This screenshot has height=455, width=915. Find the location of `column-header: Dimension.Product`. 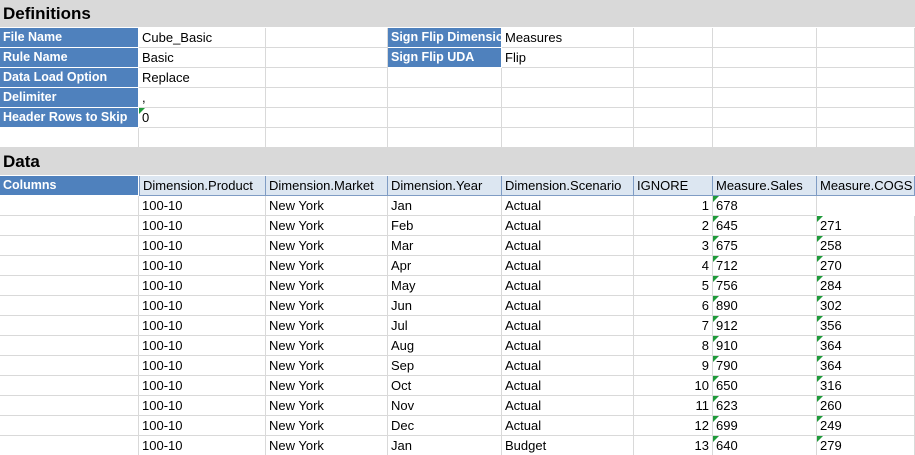

column-header: Dimension.Product is located at coordinates (202, 186).